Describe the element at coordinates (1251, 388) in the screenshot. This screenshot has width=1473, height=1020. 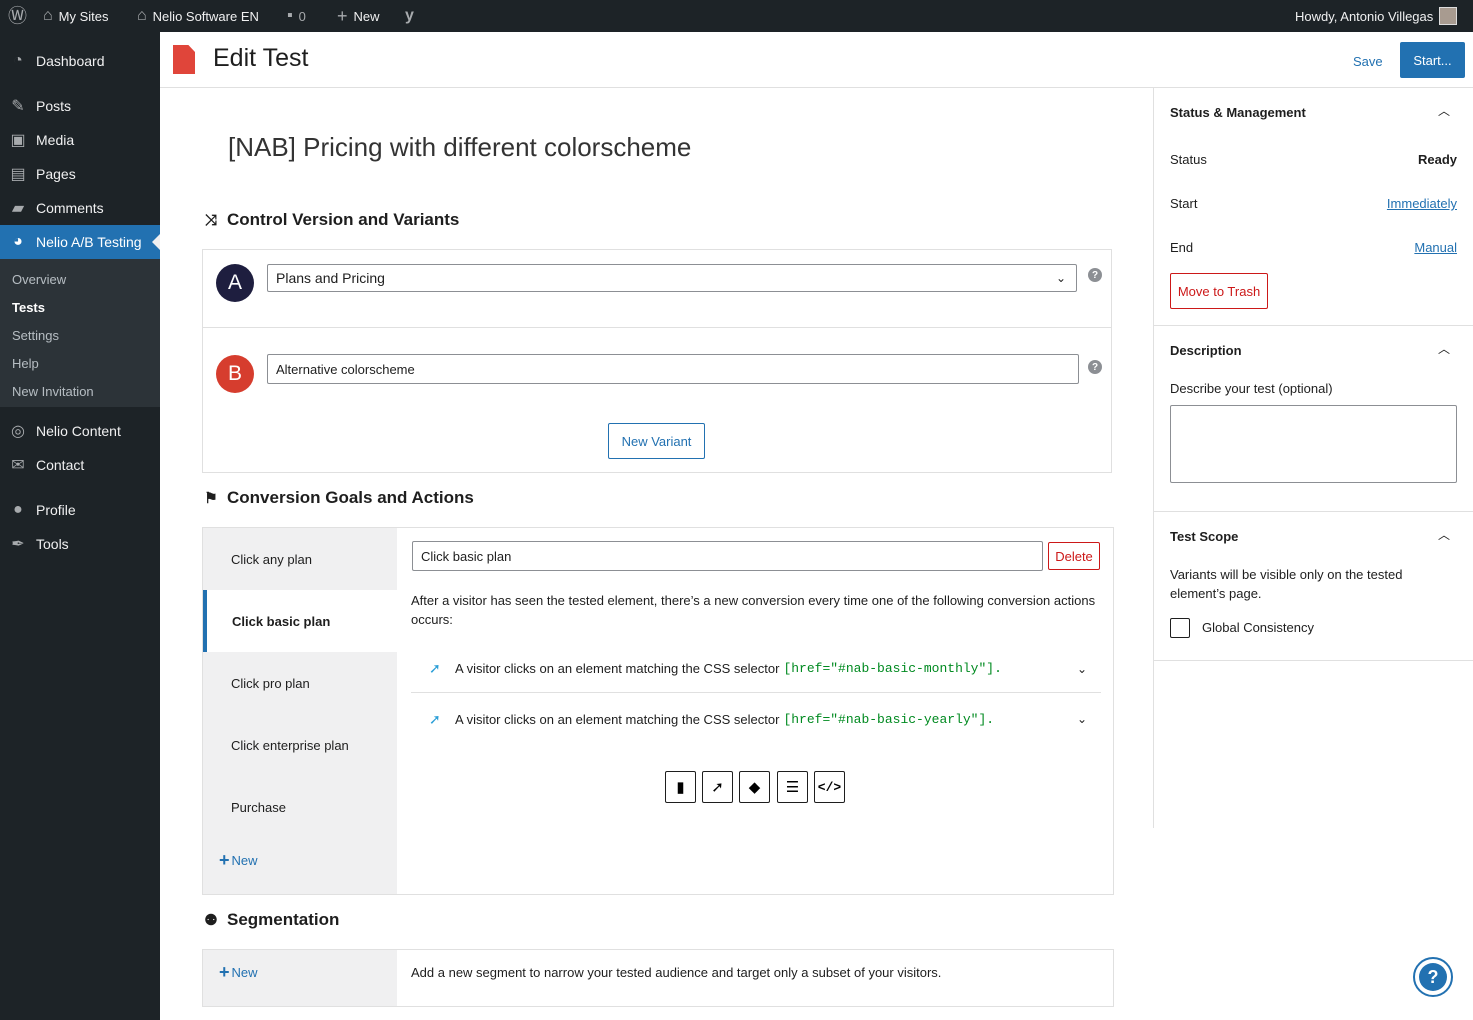
I see `description-label: Describe your test (optional)` at that location.